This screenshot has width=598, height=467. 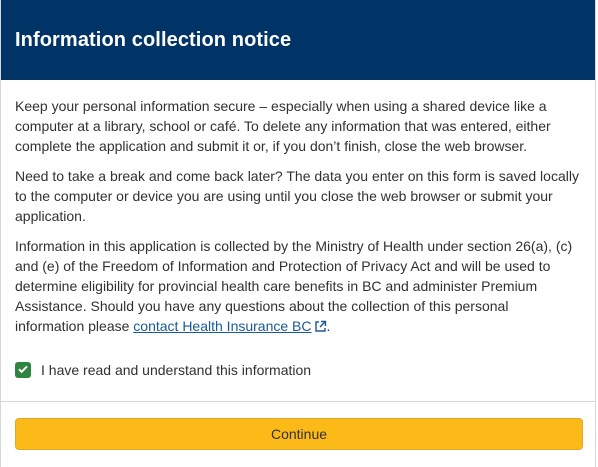 I want to click on checkmark-icon, so click(x=23, y=370).